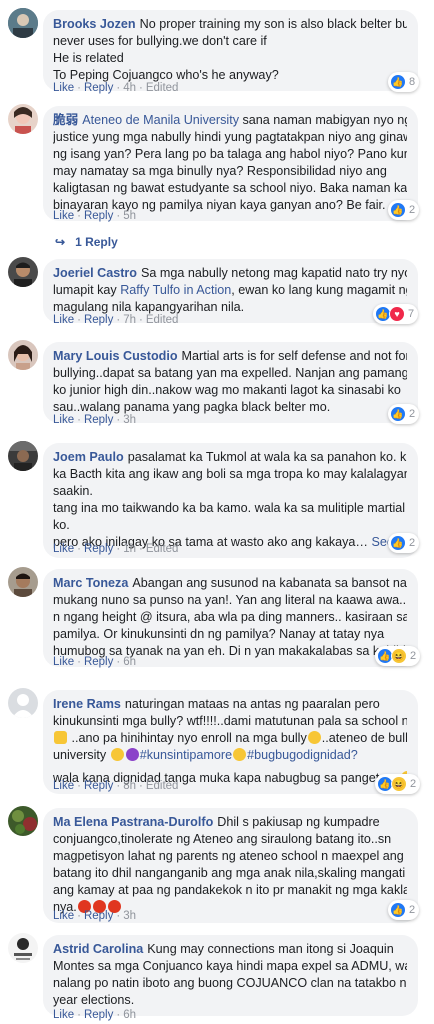 This screenshot has width=434, height=1024. I want to click on page-mention: Raffy Tulfo in Action, so click(175, 290).